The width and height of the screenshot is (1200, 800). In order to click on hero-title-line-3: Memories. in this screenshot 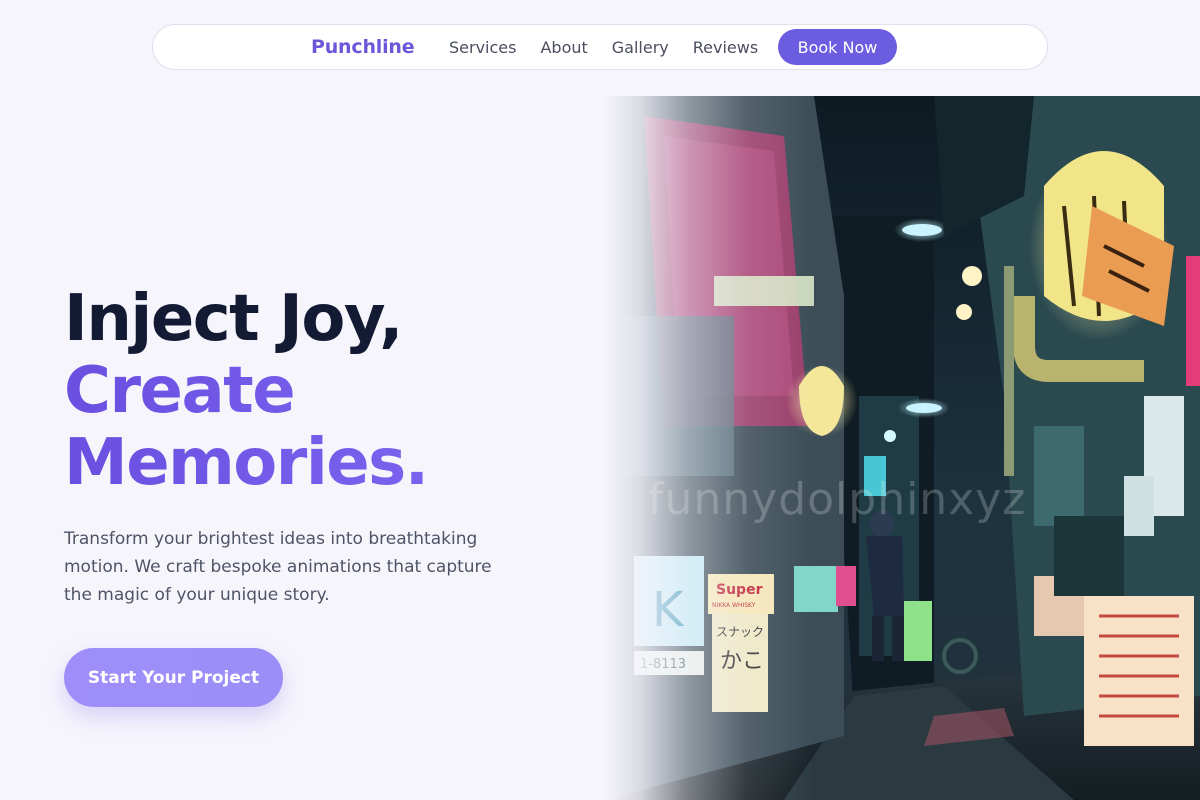, I will do `click(246, 463)`.